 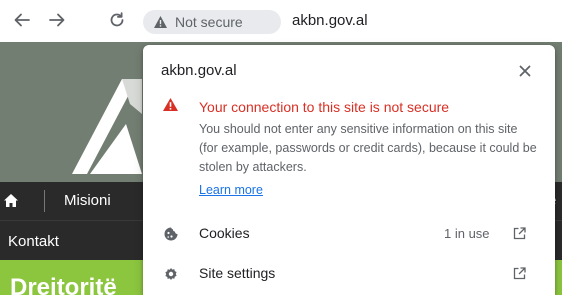 I want to click on banner-text: Drejtoritë, so click(x=63, y=284).